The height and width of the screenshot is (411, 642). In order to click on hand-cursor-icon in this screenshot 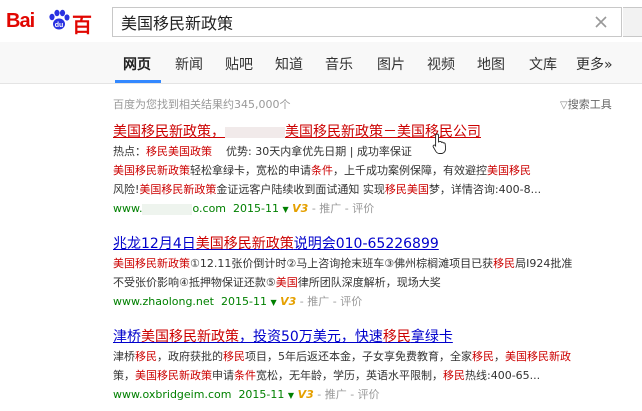, I will do `click(439, 143)`.